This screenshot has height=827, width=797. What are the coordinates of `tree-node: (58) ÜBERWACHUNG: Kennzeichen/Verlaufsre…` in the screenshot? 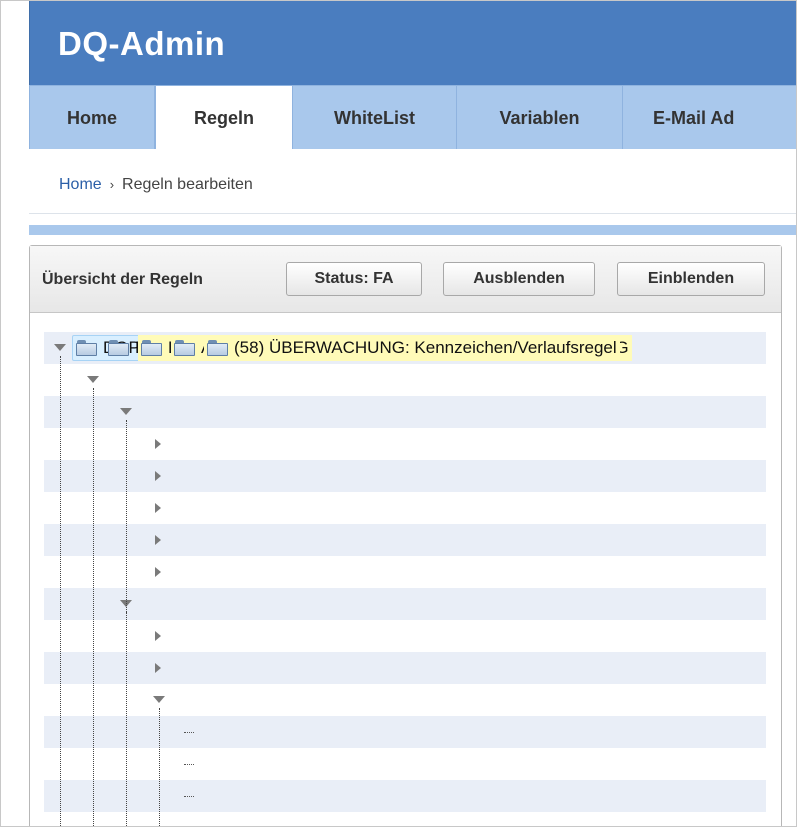 It's located at (412, 348).